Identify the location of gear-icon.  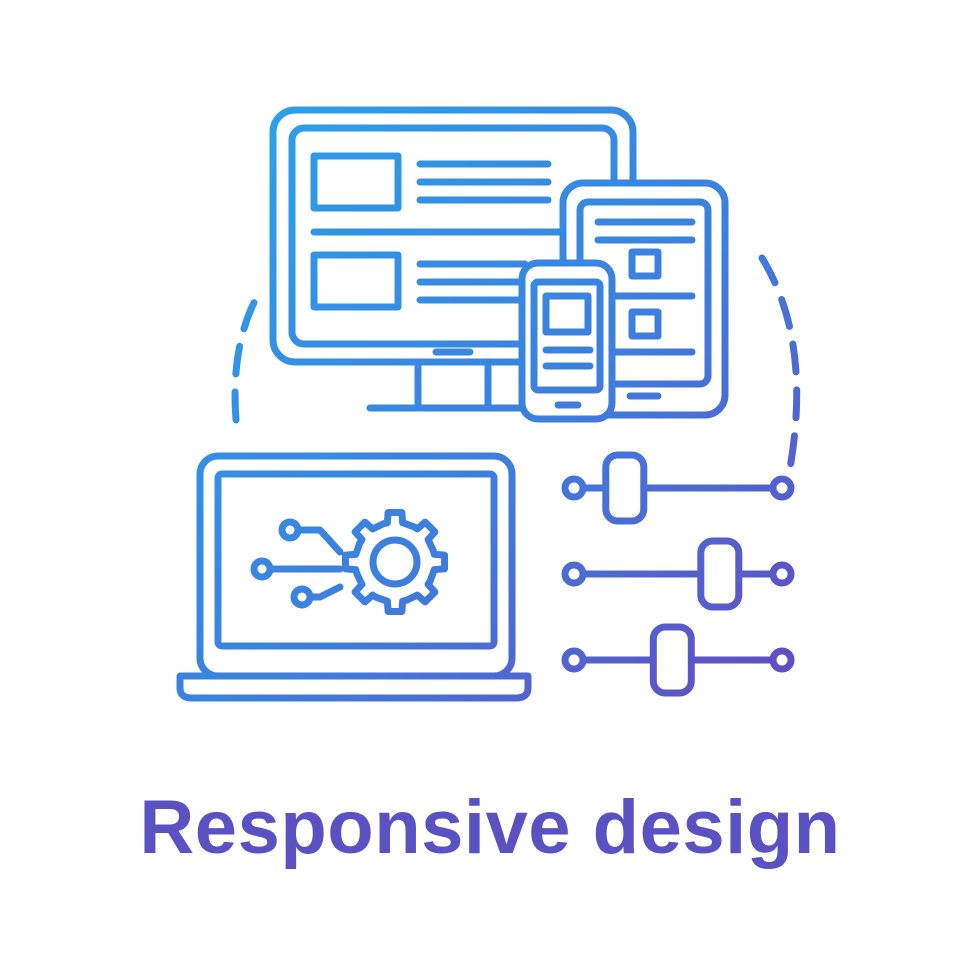
(395, 562).